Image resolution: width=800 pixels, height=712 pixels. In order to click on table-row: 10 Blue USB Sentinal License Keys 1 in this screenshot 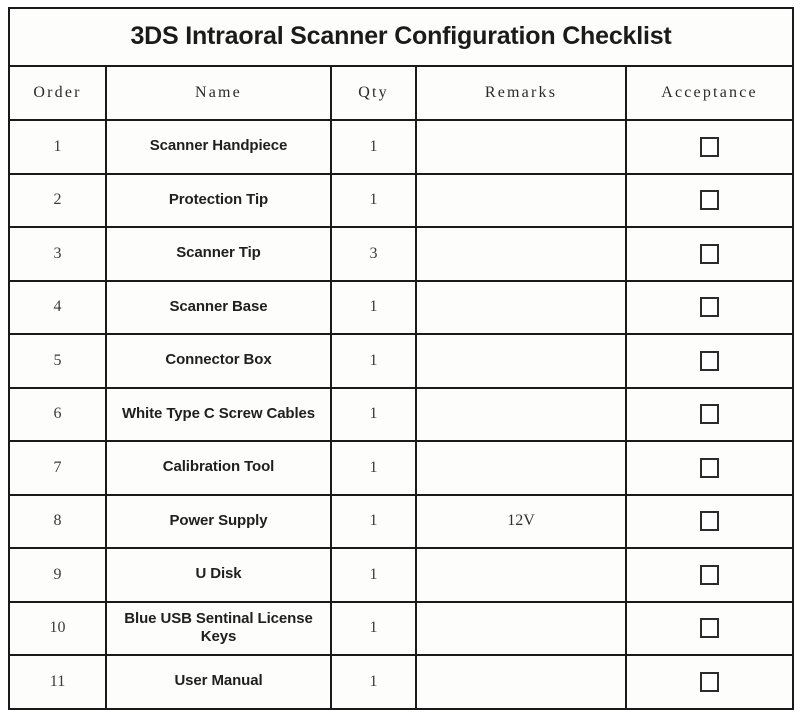, I will do `click(401, 628)`.